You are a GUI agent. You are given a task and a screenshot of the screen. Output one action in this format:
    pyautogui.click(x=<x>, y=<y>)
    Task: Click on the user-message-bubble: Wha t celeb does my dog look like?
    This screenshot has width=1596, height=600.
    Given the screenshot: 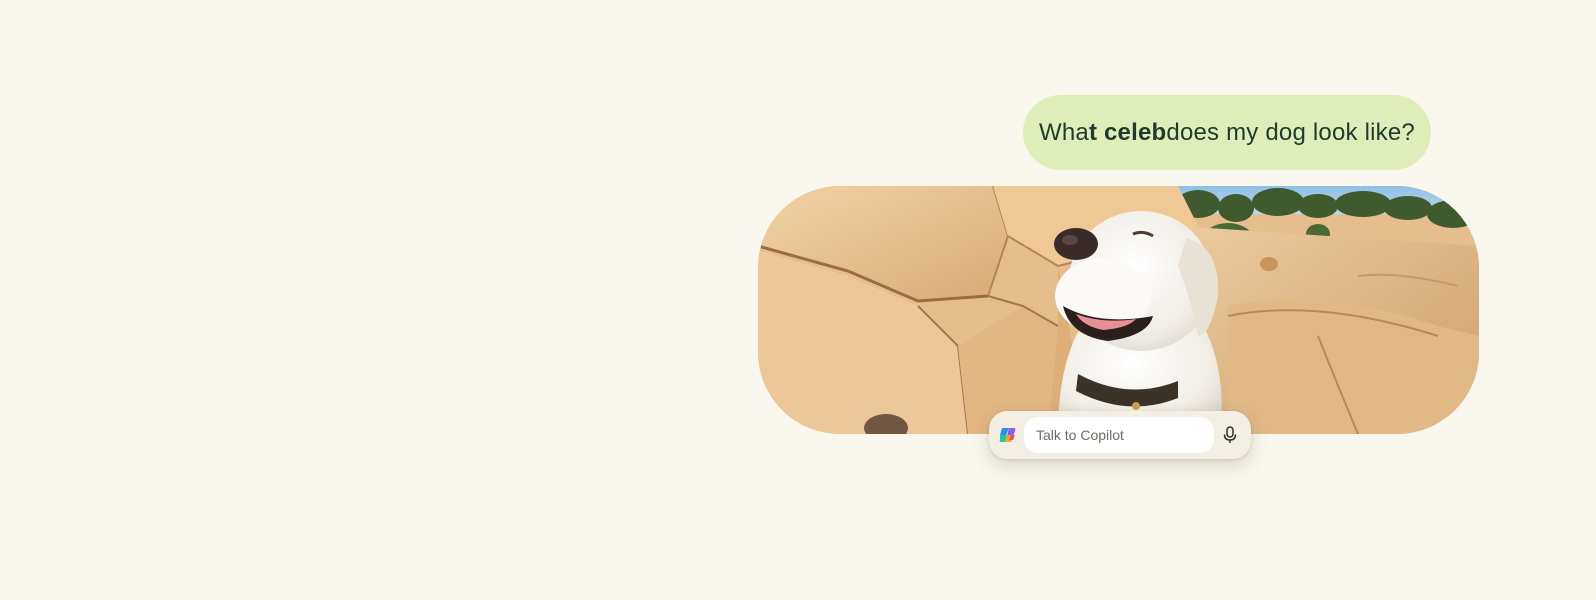 What is the action you would take?
    pyautogui.click(x=1227, y=132)
    